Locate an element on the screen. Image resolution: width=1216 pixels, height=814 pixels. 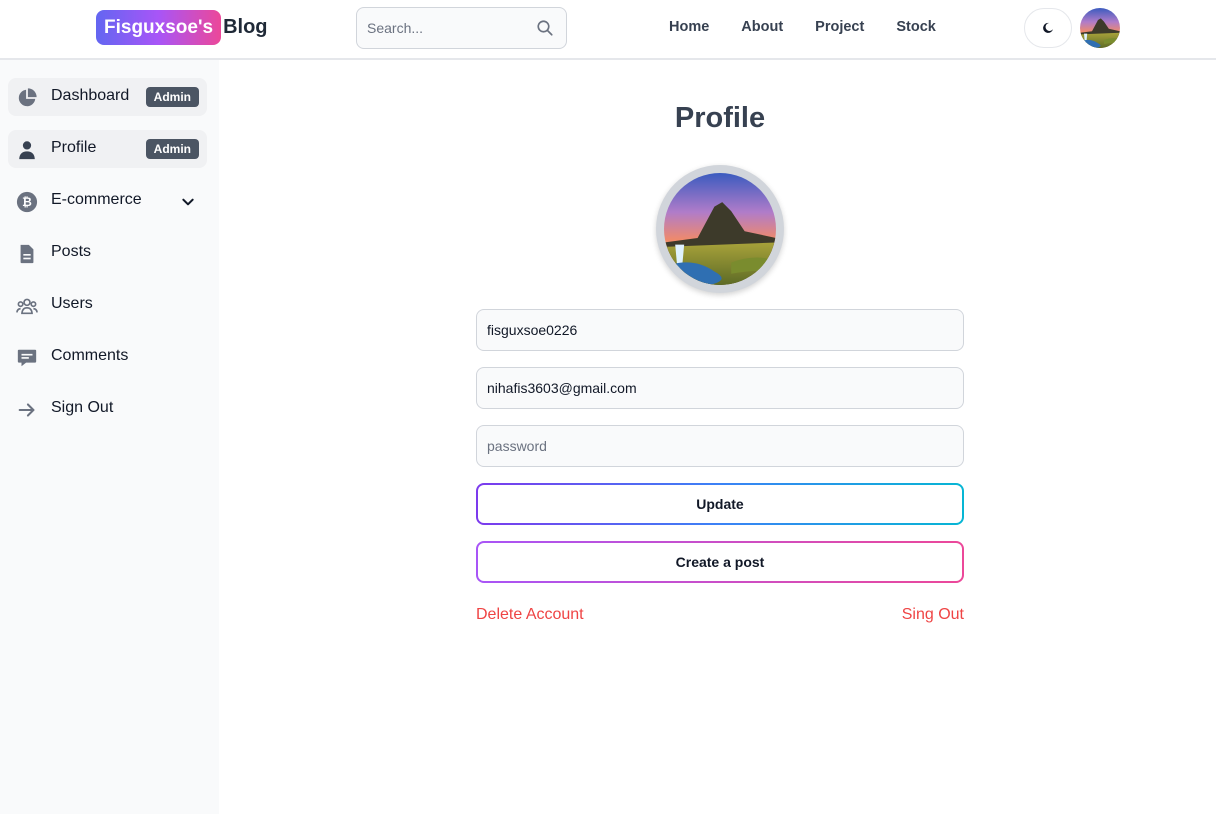
sidebar-item-sign-out: Sign Out is located at coordinates (107, 409).